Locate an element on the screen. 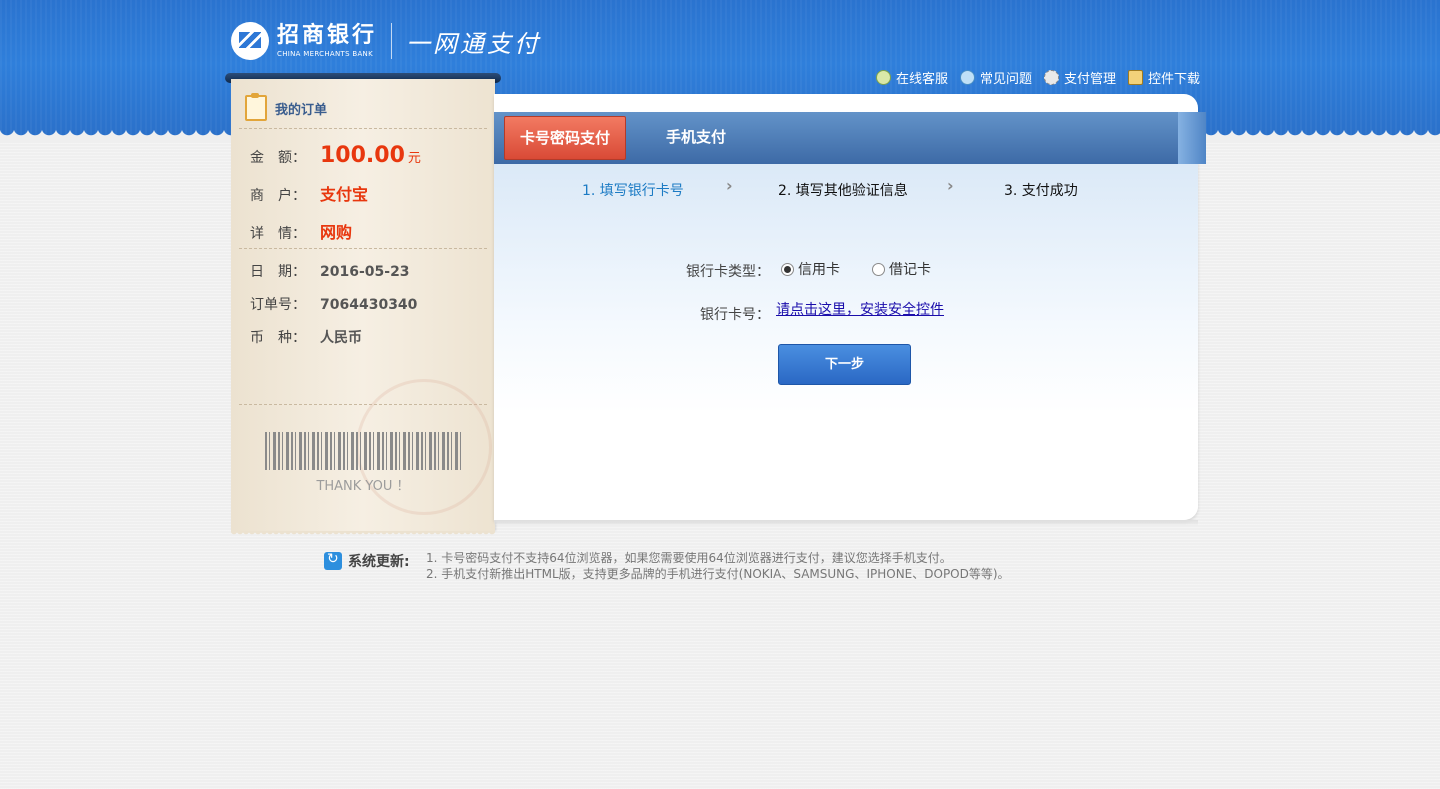 Image resolution: width=1440 pixels, height=789 pixels. card-number-label: 银行卡号： is located at coordinates (735, 315).